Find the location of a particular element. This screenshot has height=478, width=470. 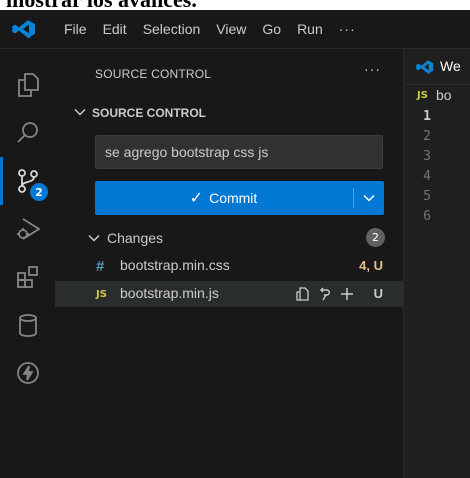

menu-go: Go is located at coordinates (271, 29).